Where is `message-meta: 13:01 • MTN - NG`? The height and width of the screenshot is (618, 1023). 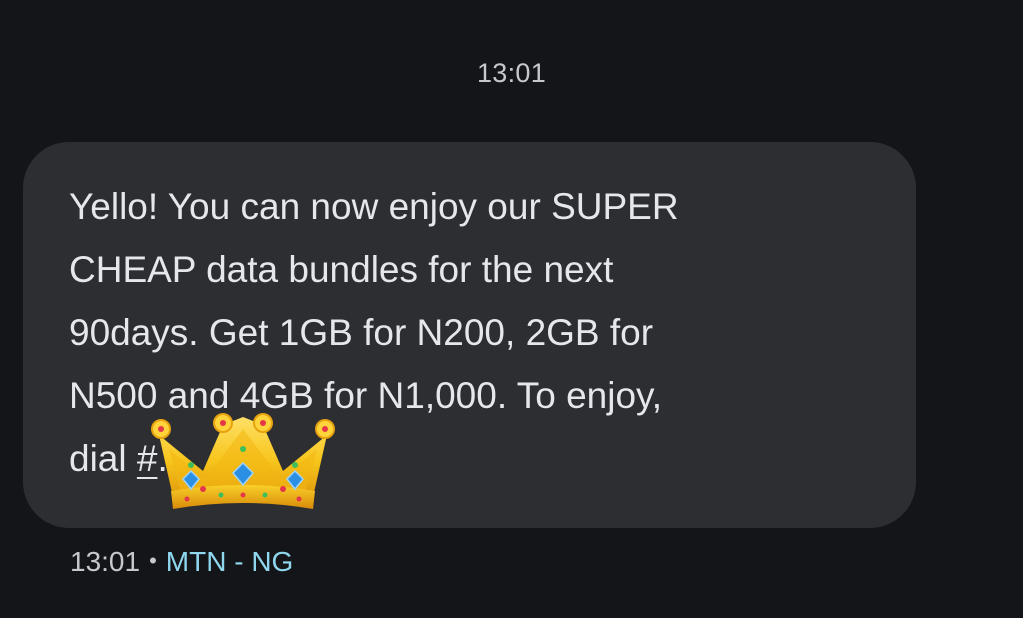
message-meta: 13:01 • MTN - NG is located at coordinates (181, 562).